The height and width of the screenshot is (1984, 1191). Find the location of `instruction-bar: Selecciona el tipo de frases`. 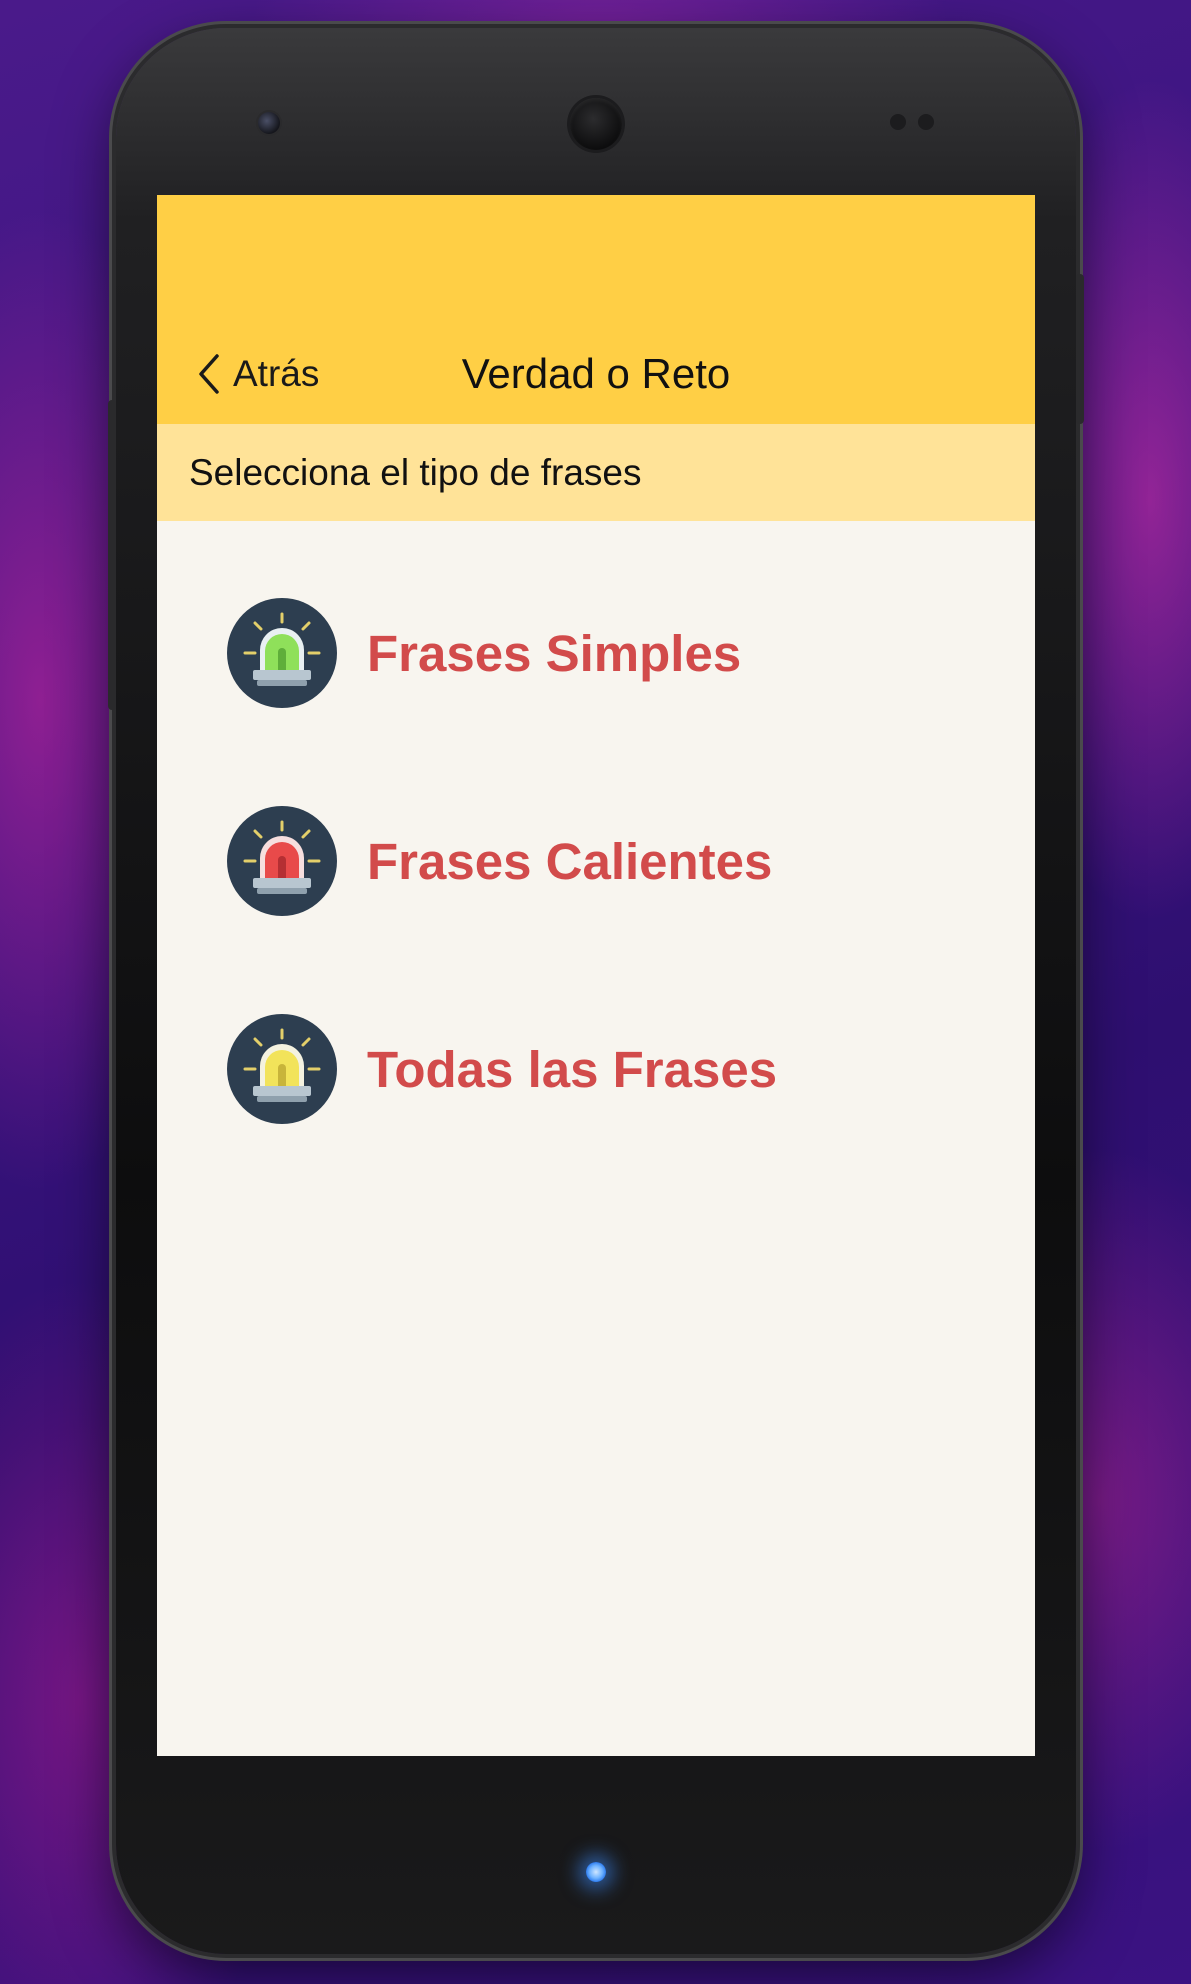

instruction-bar: Selecciona el tipo de frases is located at coordinates (596, 472).